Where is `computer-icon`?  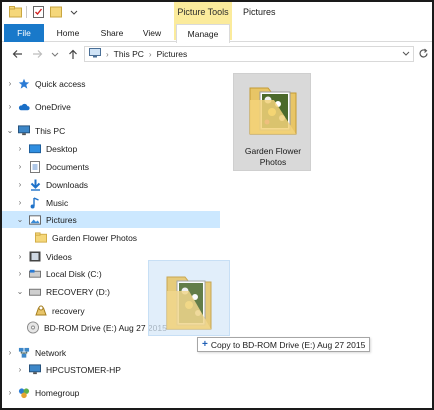 computer-icon is located at coordinates (24, 131).